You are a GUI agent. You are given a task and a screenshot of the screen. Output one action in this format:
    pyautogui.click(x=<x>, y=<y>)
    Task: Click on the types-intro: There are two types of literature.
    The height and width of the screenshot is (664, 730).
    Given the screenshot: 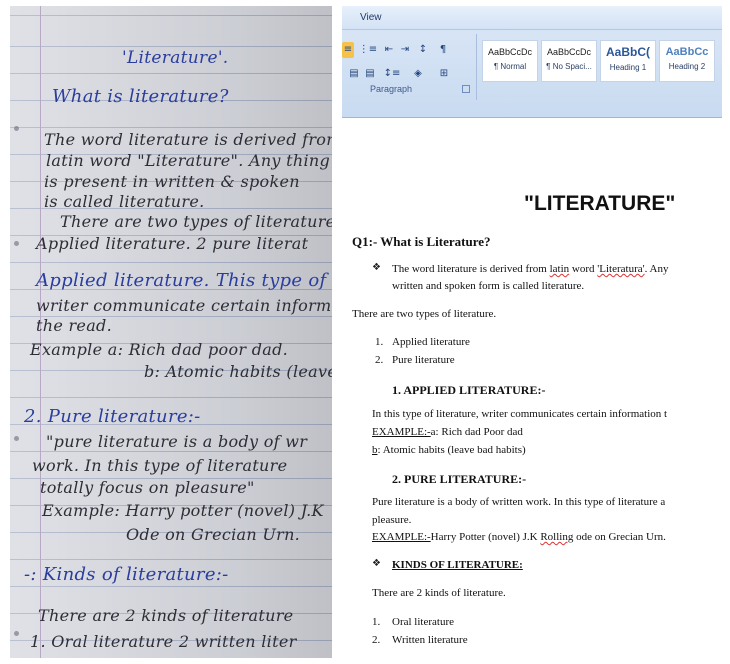 What is the action you would take?
    pyautogui.click(x=424, y=314)
    